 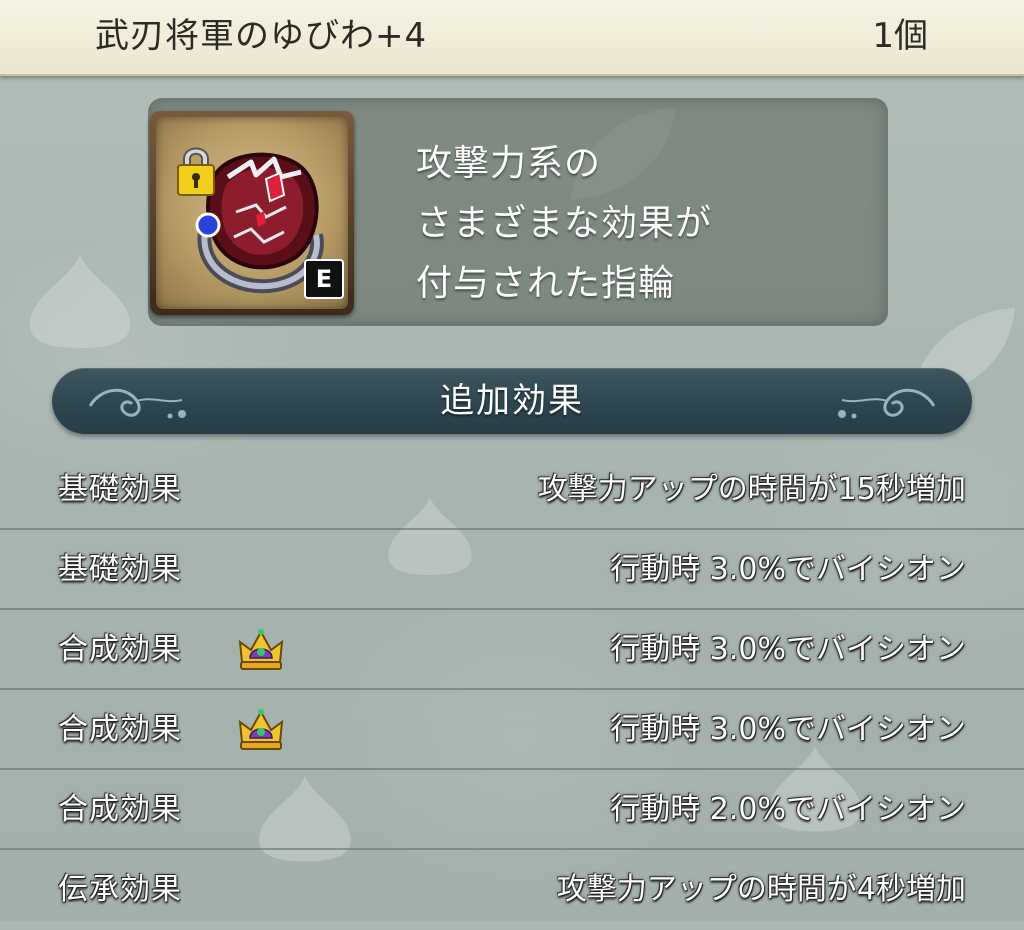 I want to click on effect-row: 基礎効果 行動時 3.0%でバイシオン, so click(x=512, y=570).